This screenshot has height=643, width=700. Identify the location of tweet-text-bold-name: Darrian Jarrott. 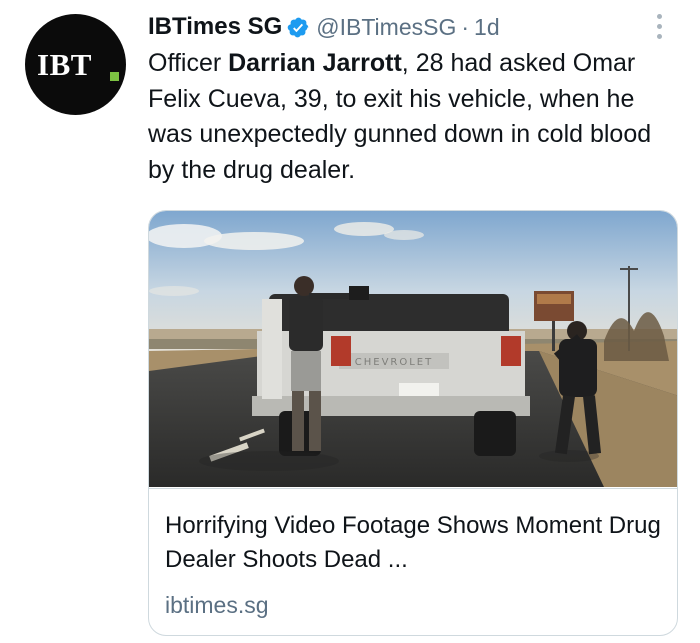
(315, 63).